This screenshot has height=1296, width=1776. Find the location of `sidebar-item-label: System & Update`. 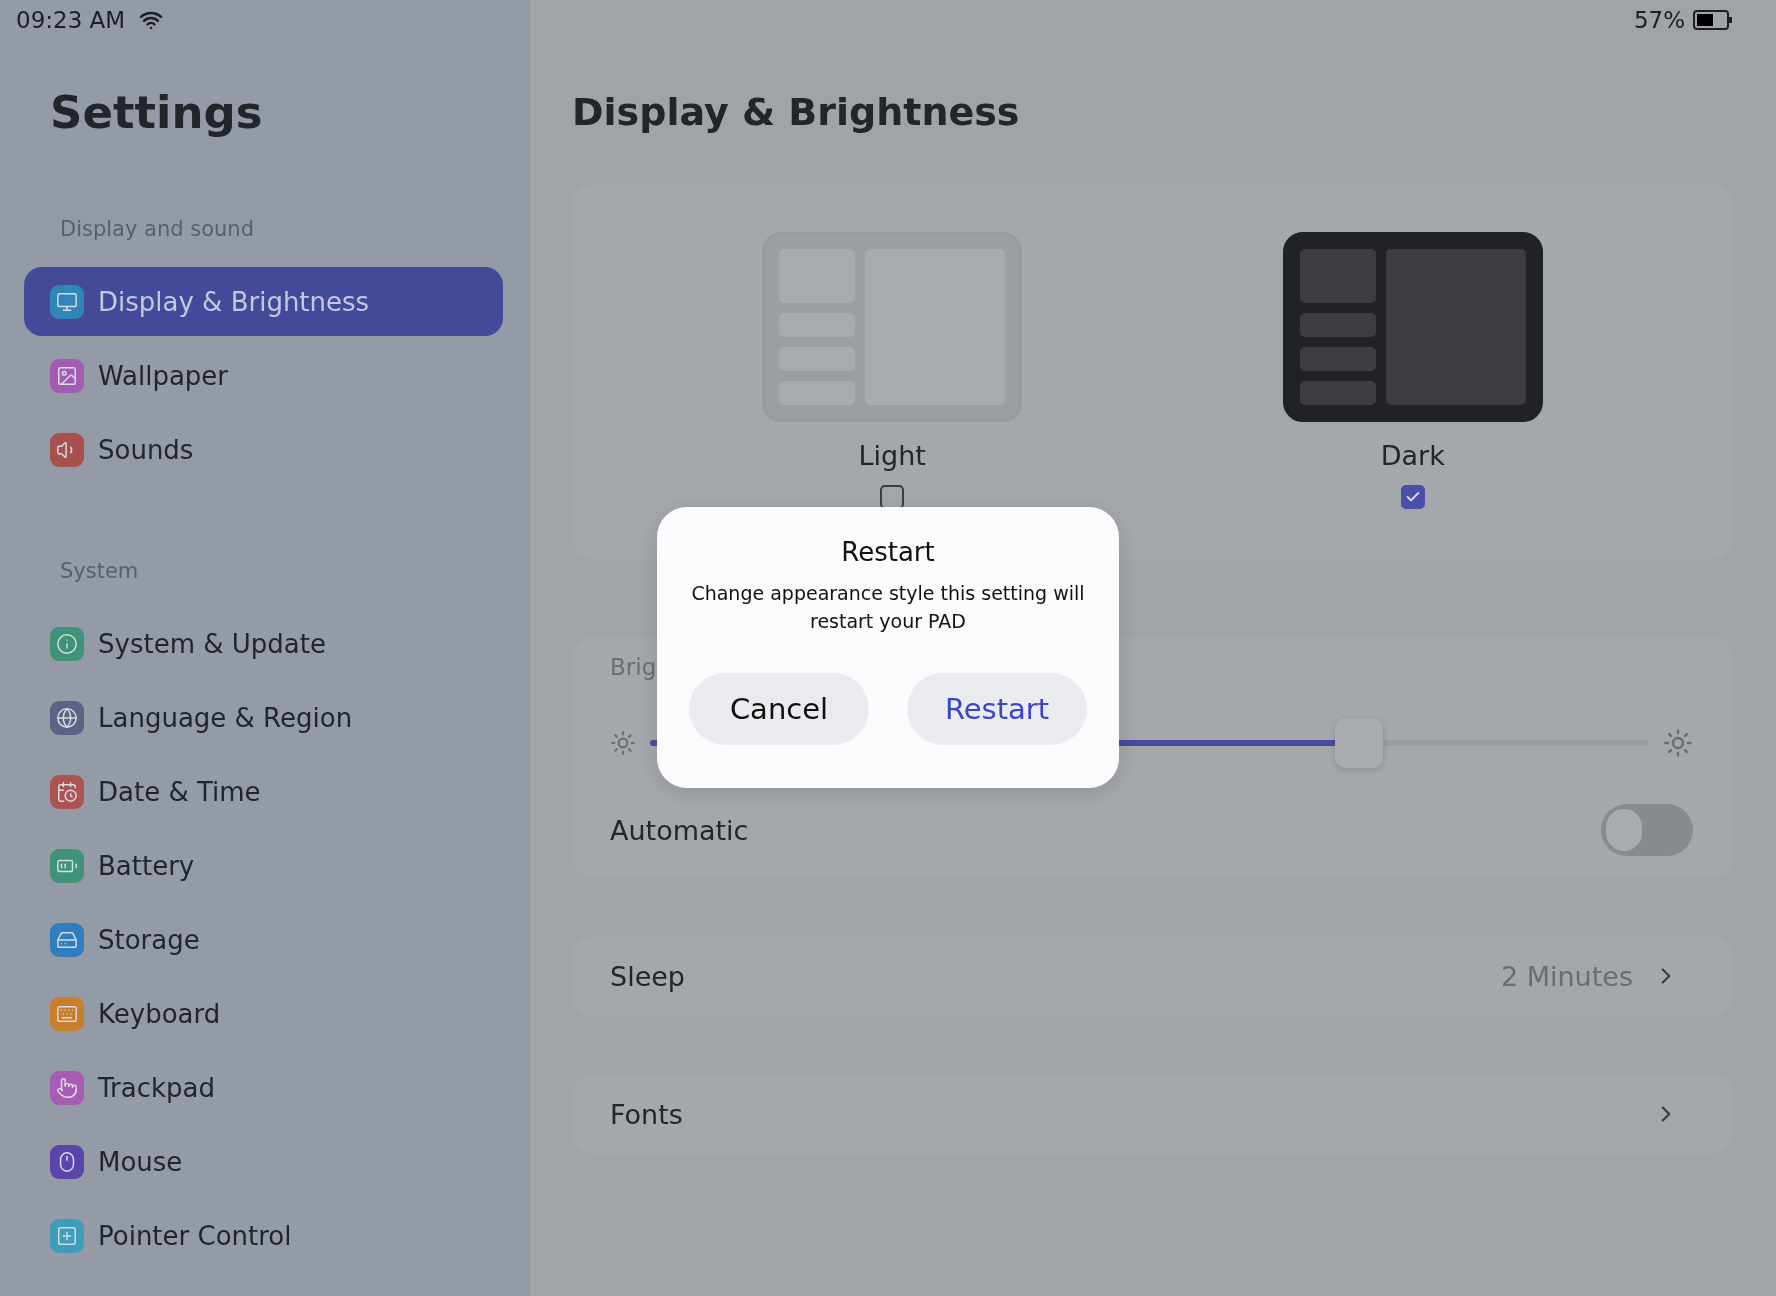

sidebar-item-label: System & Update is located at coordinates (212, 643).